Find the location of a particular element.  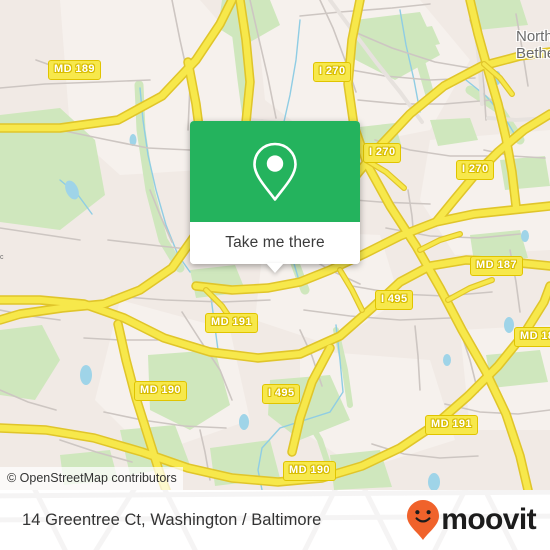

map-attribution: © OpenStreetMap contributors is located at coordinates (91, 478).